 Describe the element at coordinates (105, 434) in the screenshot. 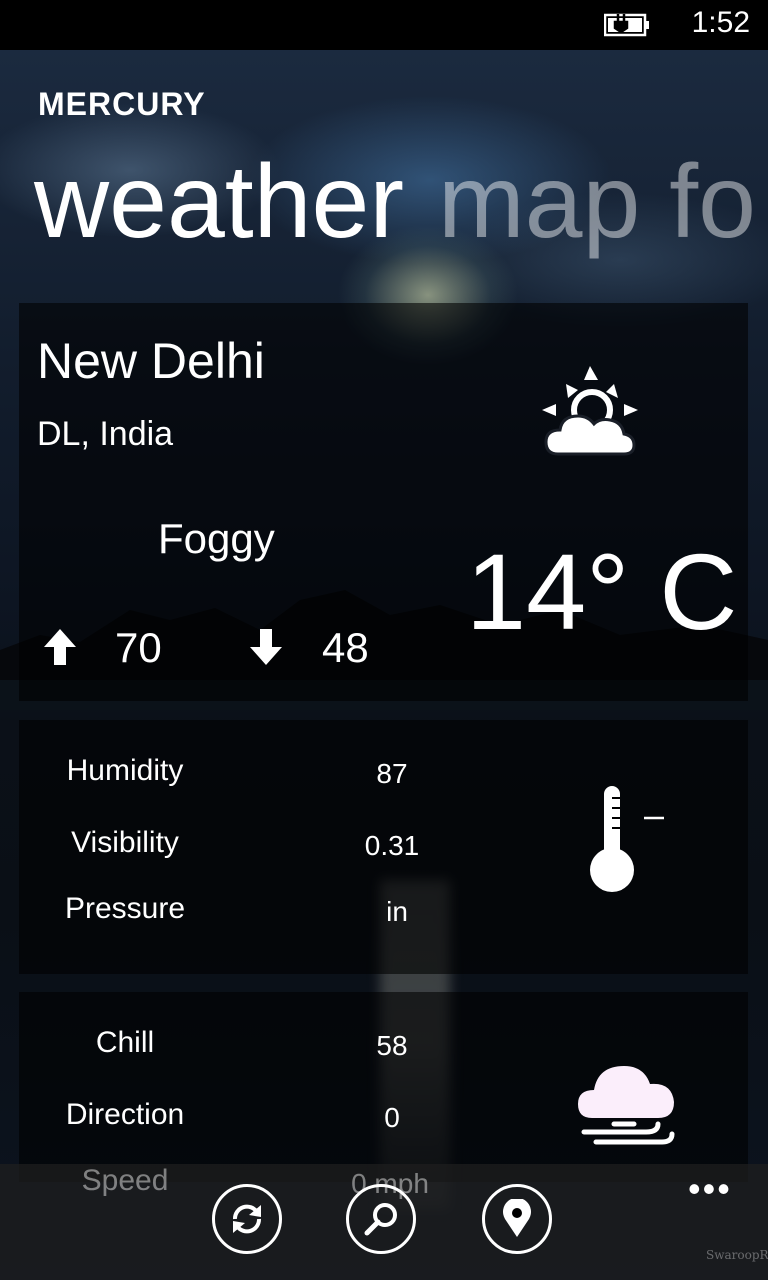

I see `region-name: DL, India` at that location.